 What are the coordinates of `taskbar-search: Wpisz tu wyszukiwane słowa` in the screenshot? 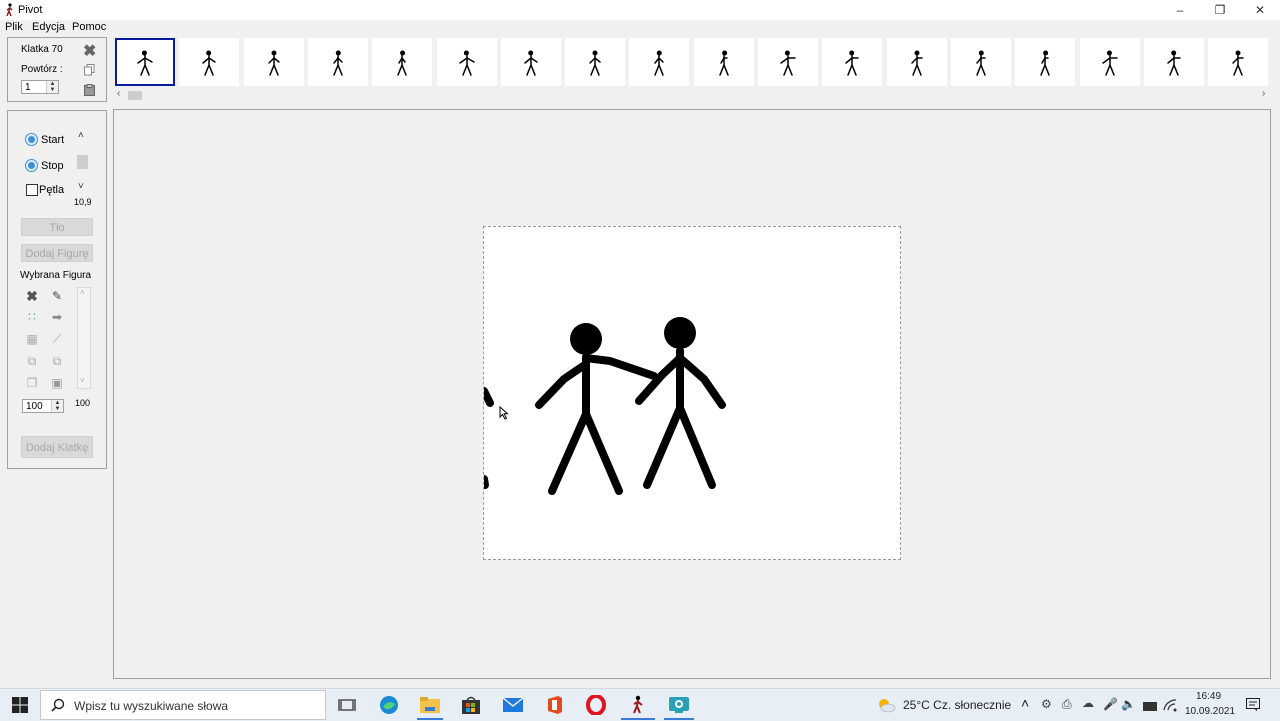 It's located at (183, 705).